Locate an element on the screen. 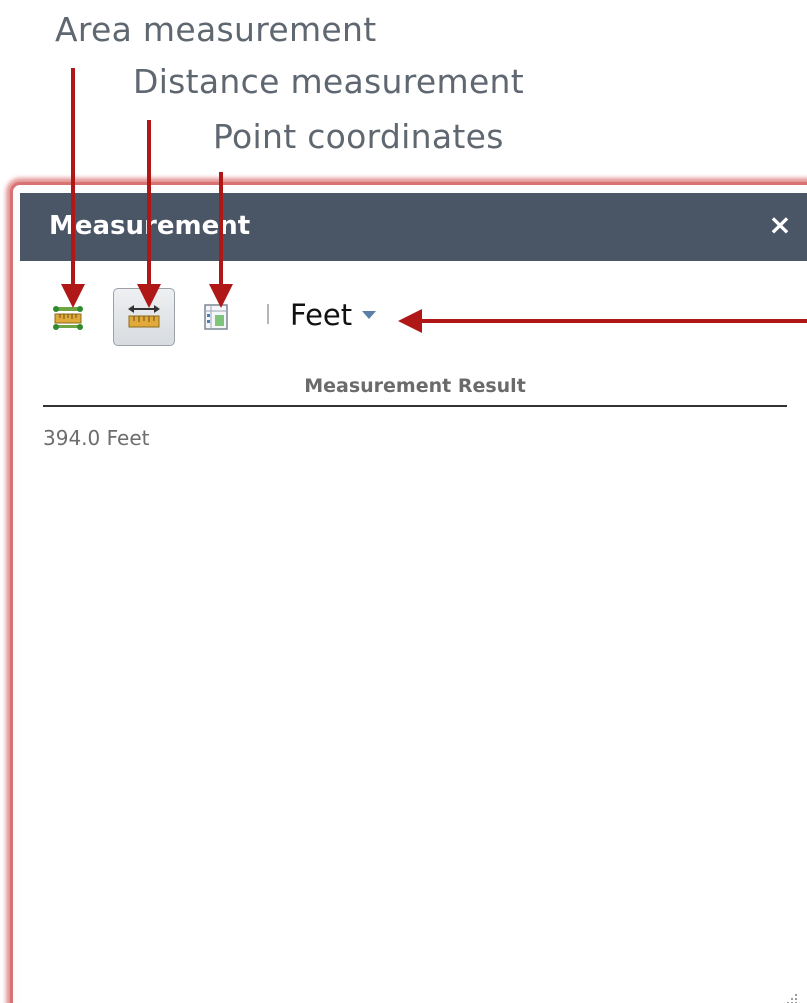 The width and height of the screenshot is (807, 1003). measurement-toolbar: Feet is located at coordinates (410, 315).